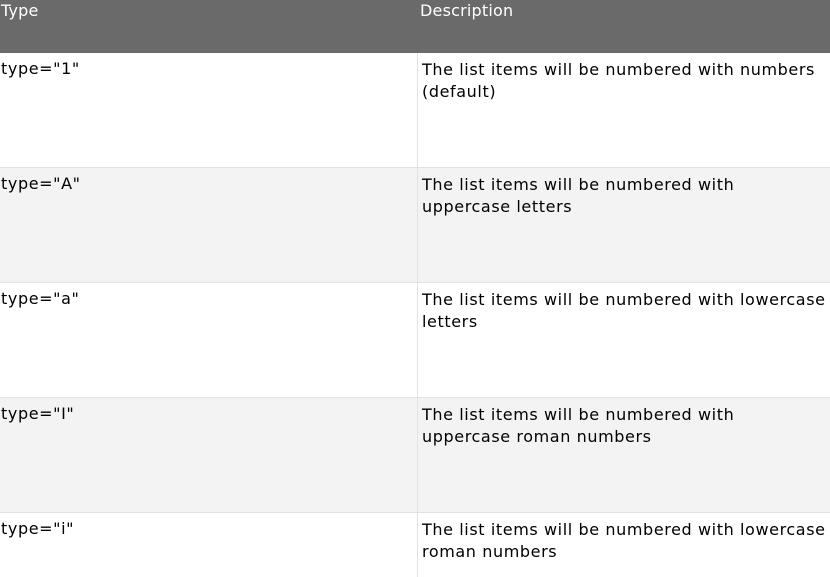  I want to click on description-line: (default), so click(459, 91).